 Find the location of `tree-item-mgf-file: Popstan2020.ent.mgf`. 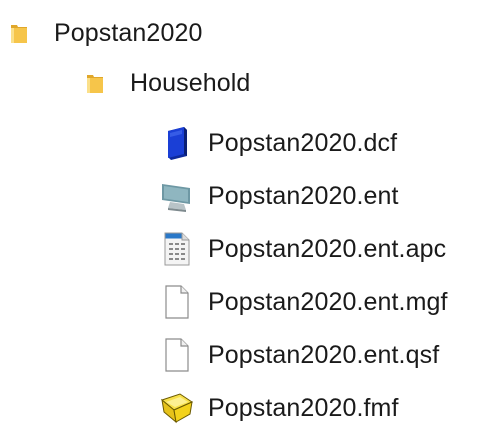

tree-item-mgf-file: Popstan2020.ent.mgf is located at coordinates (304, 302).